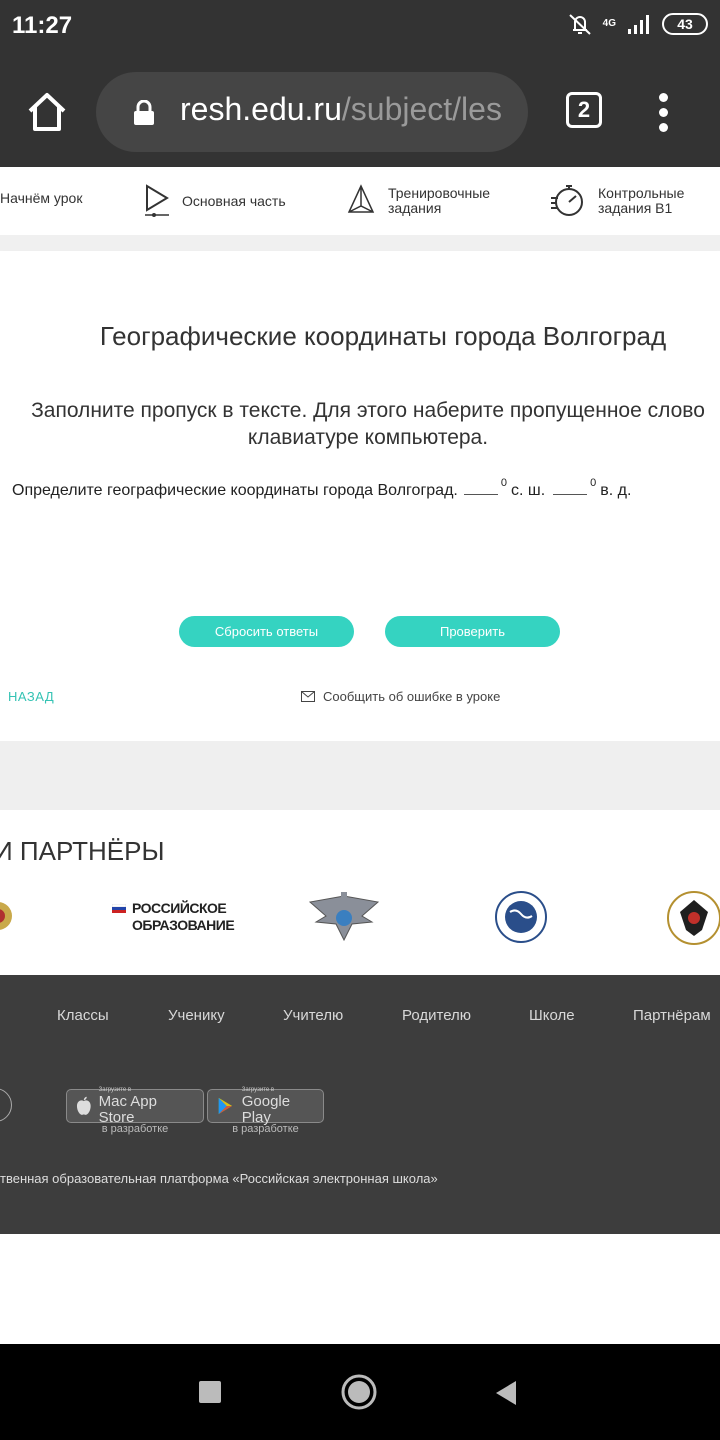 This screenshot has height=1440, width=720. What do you see at coordinates (421, 109) in the screenshot?
I see `url-path: /subject/les` at bounding box center [421, 109].